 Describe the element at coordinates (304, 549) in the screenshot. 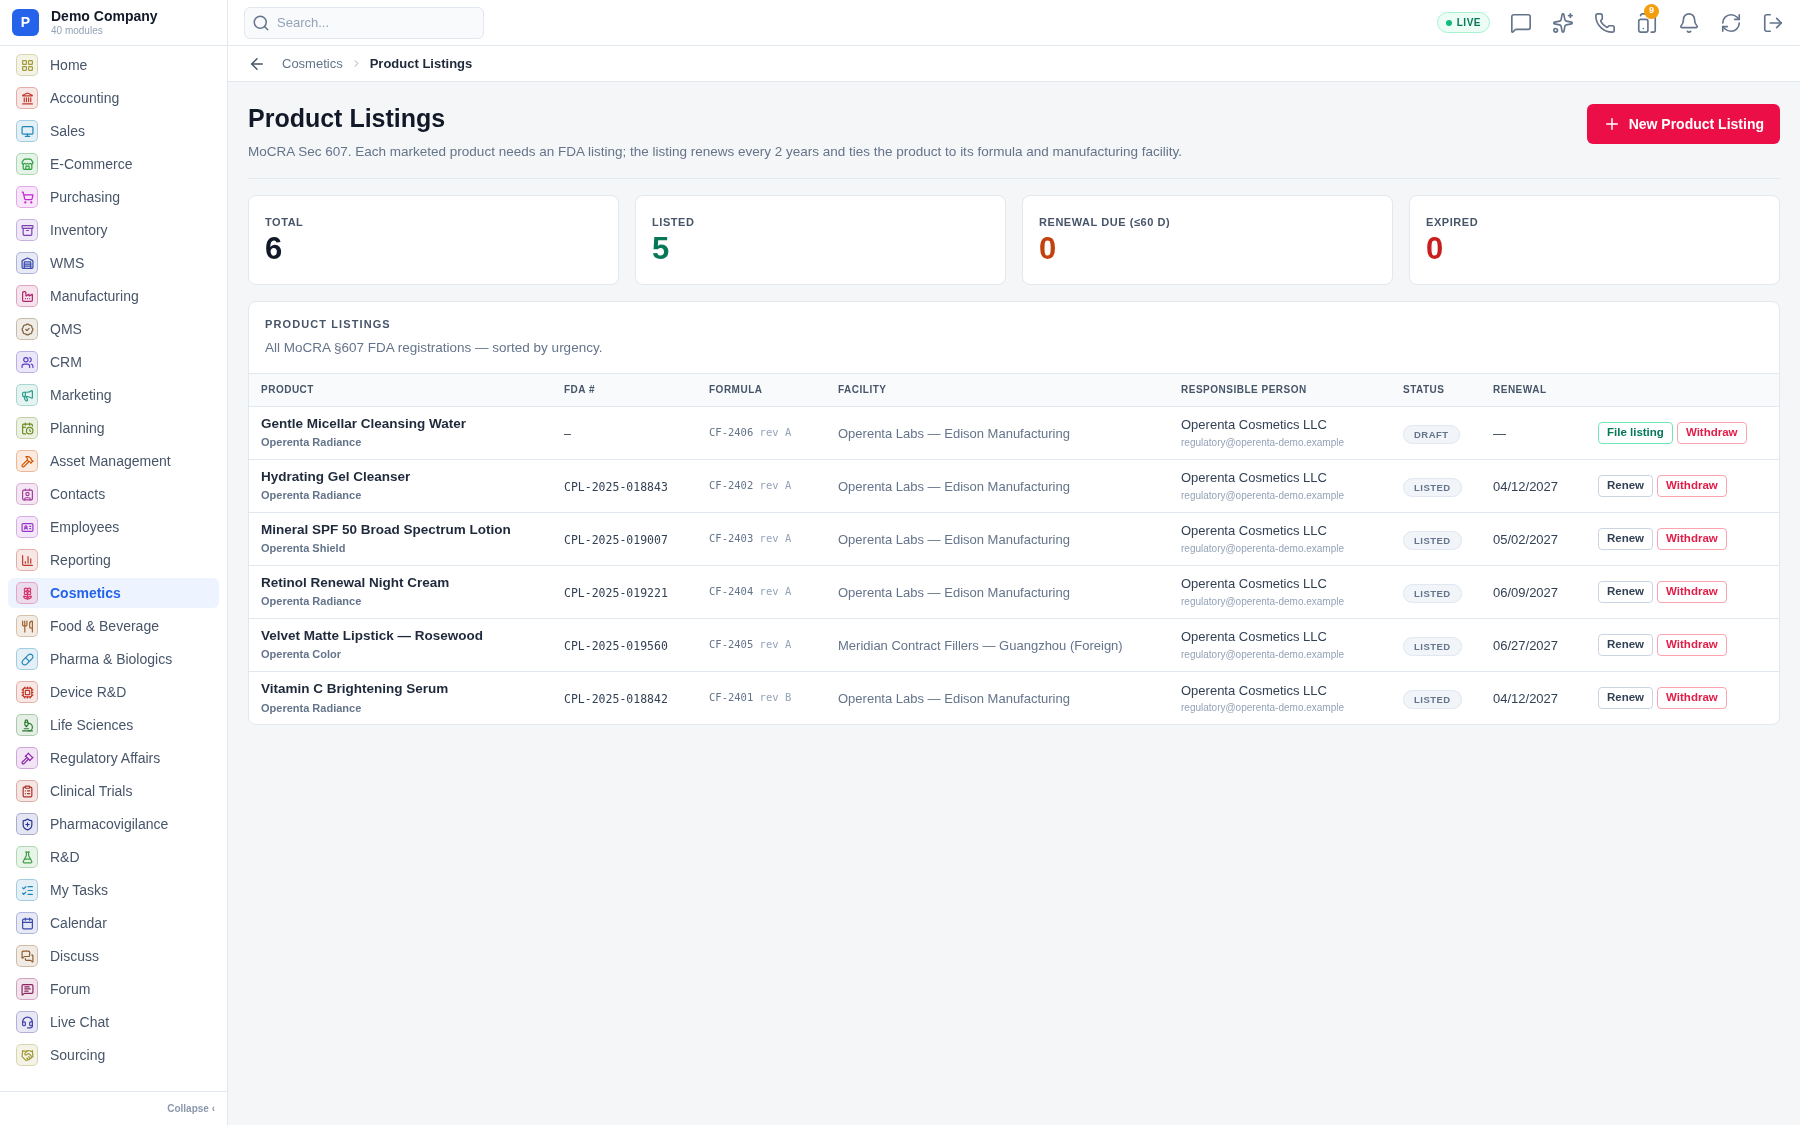

I see `brand-name: Operenta Shield` at that location.